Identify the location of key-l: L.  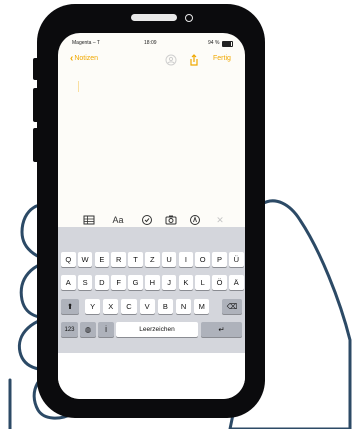
(202, 282).